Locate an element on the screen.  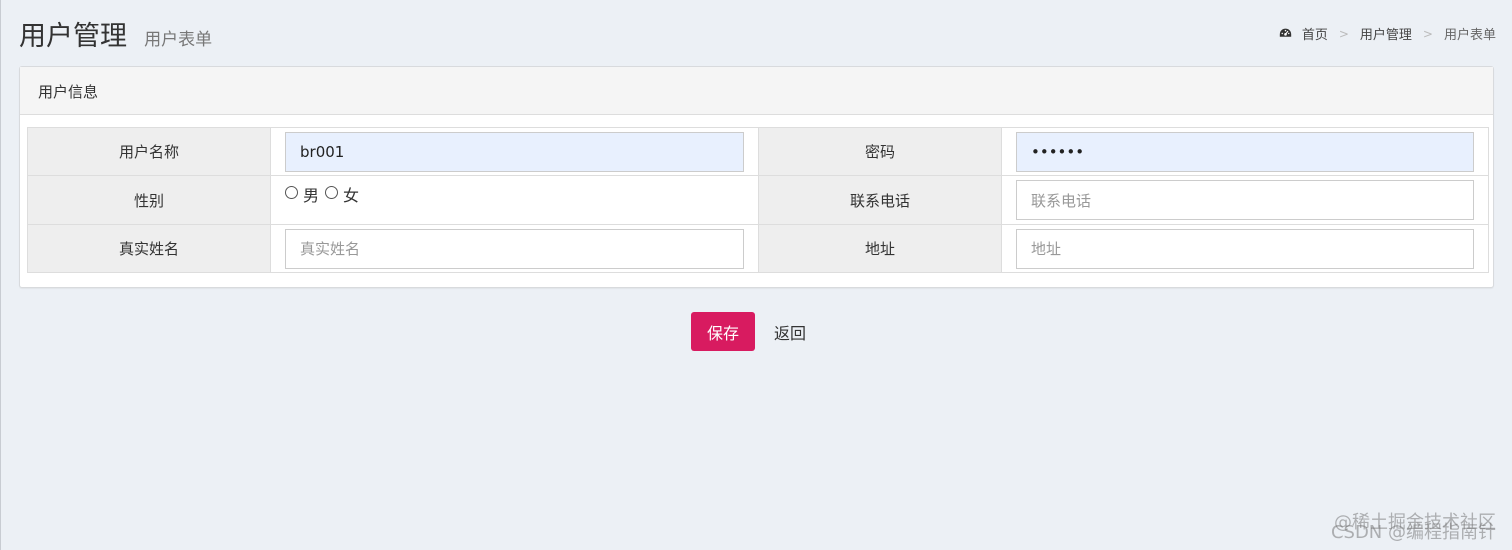
table-row: 用户名称 br001 密码 •••••• is located at coordinates (758, 151).